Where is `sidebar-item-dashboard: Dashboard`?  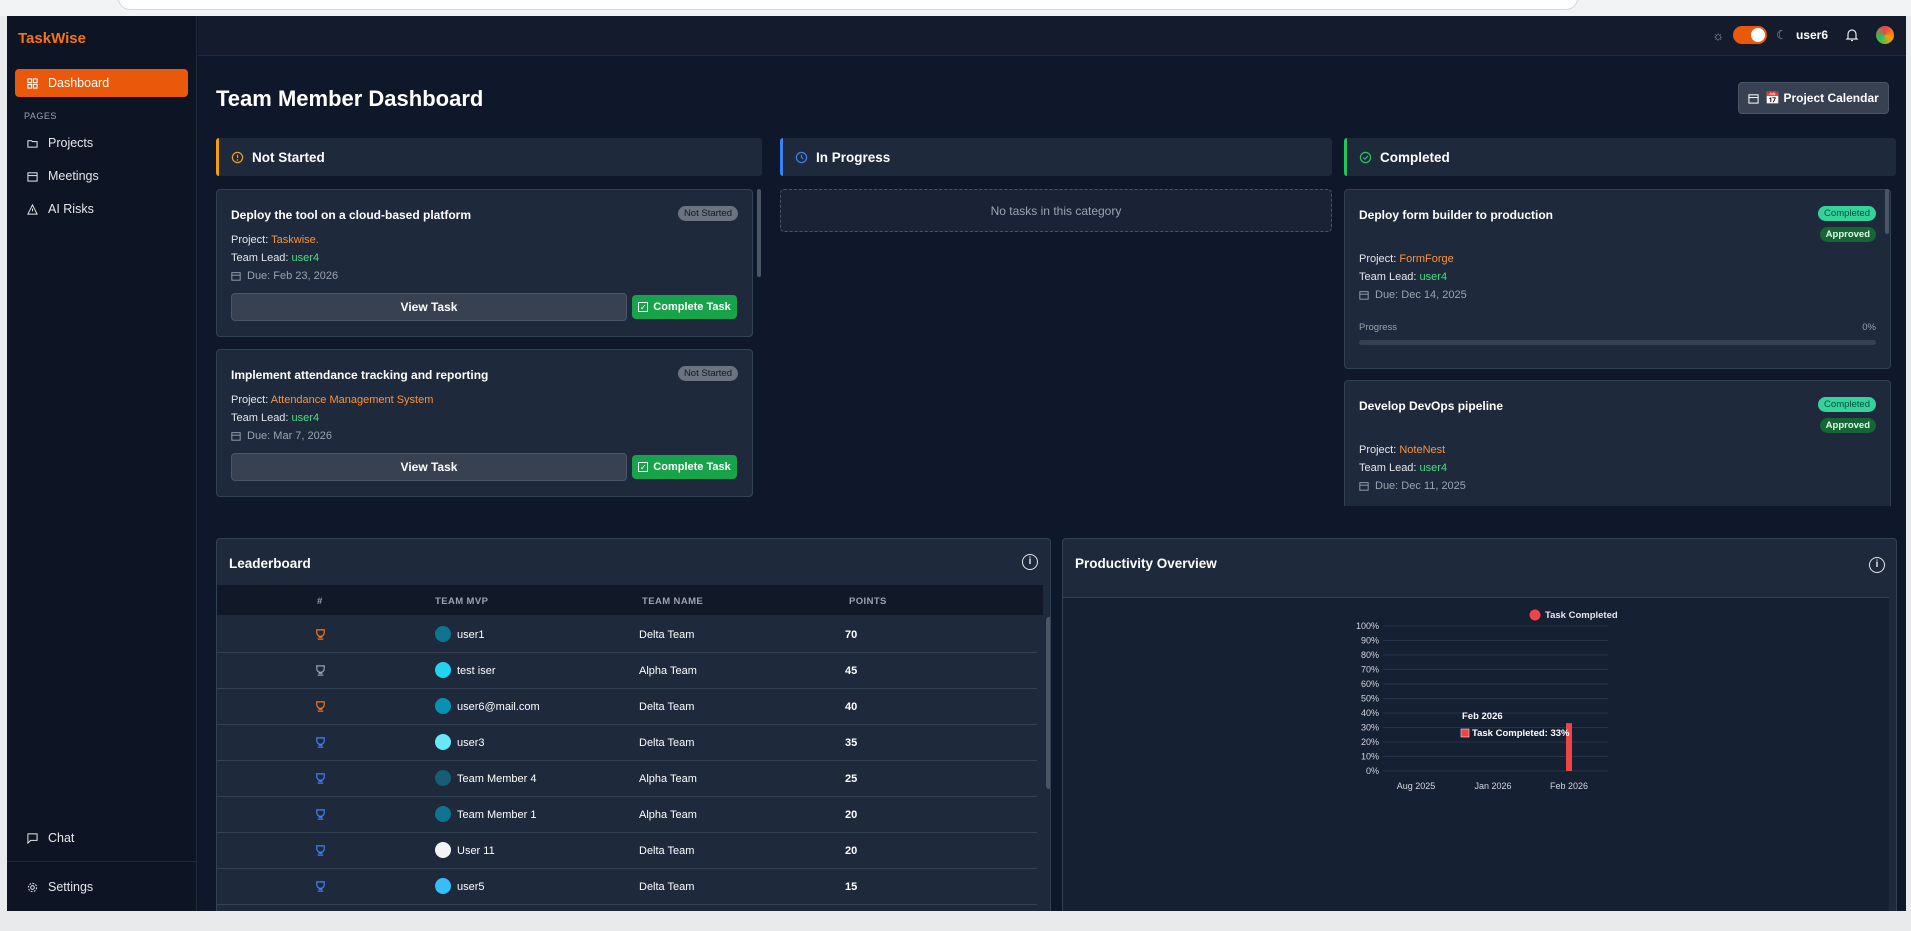
sidebar-item-dashboard: Dashboard is located at coordinates (101, 83).